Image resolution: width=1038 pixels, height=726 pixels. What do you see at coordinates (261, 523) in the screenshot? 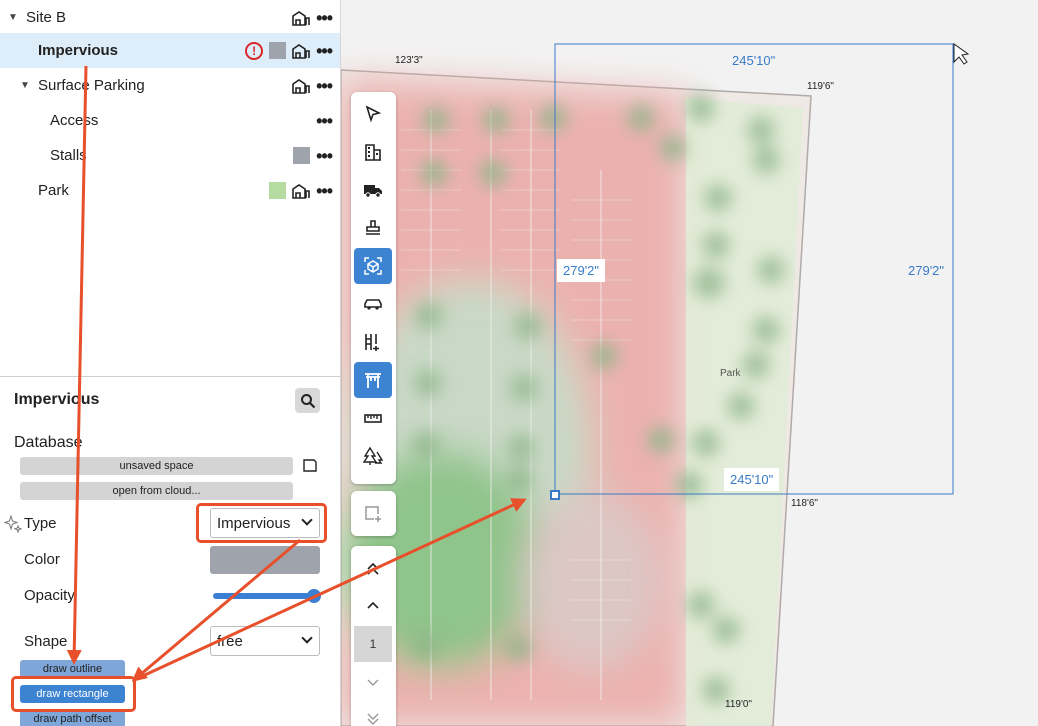
I see `annotation-box-type` at bounding box center [261, 523].